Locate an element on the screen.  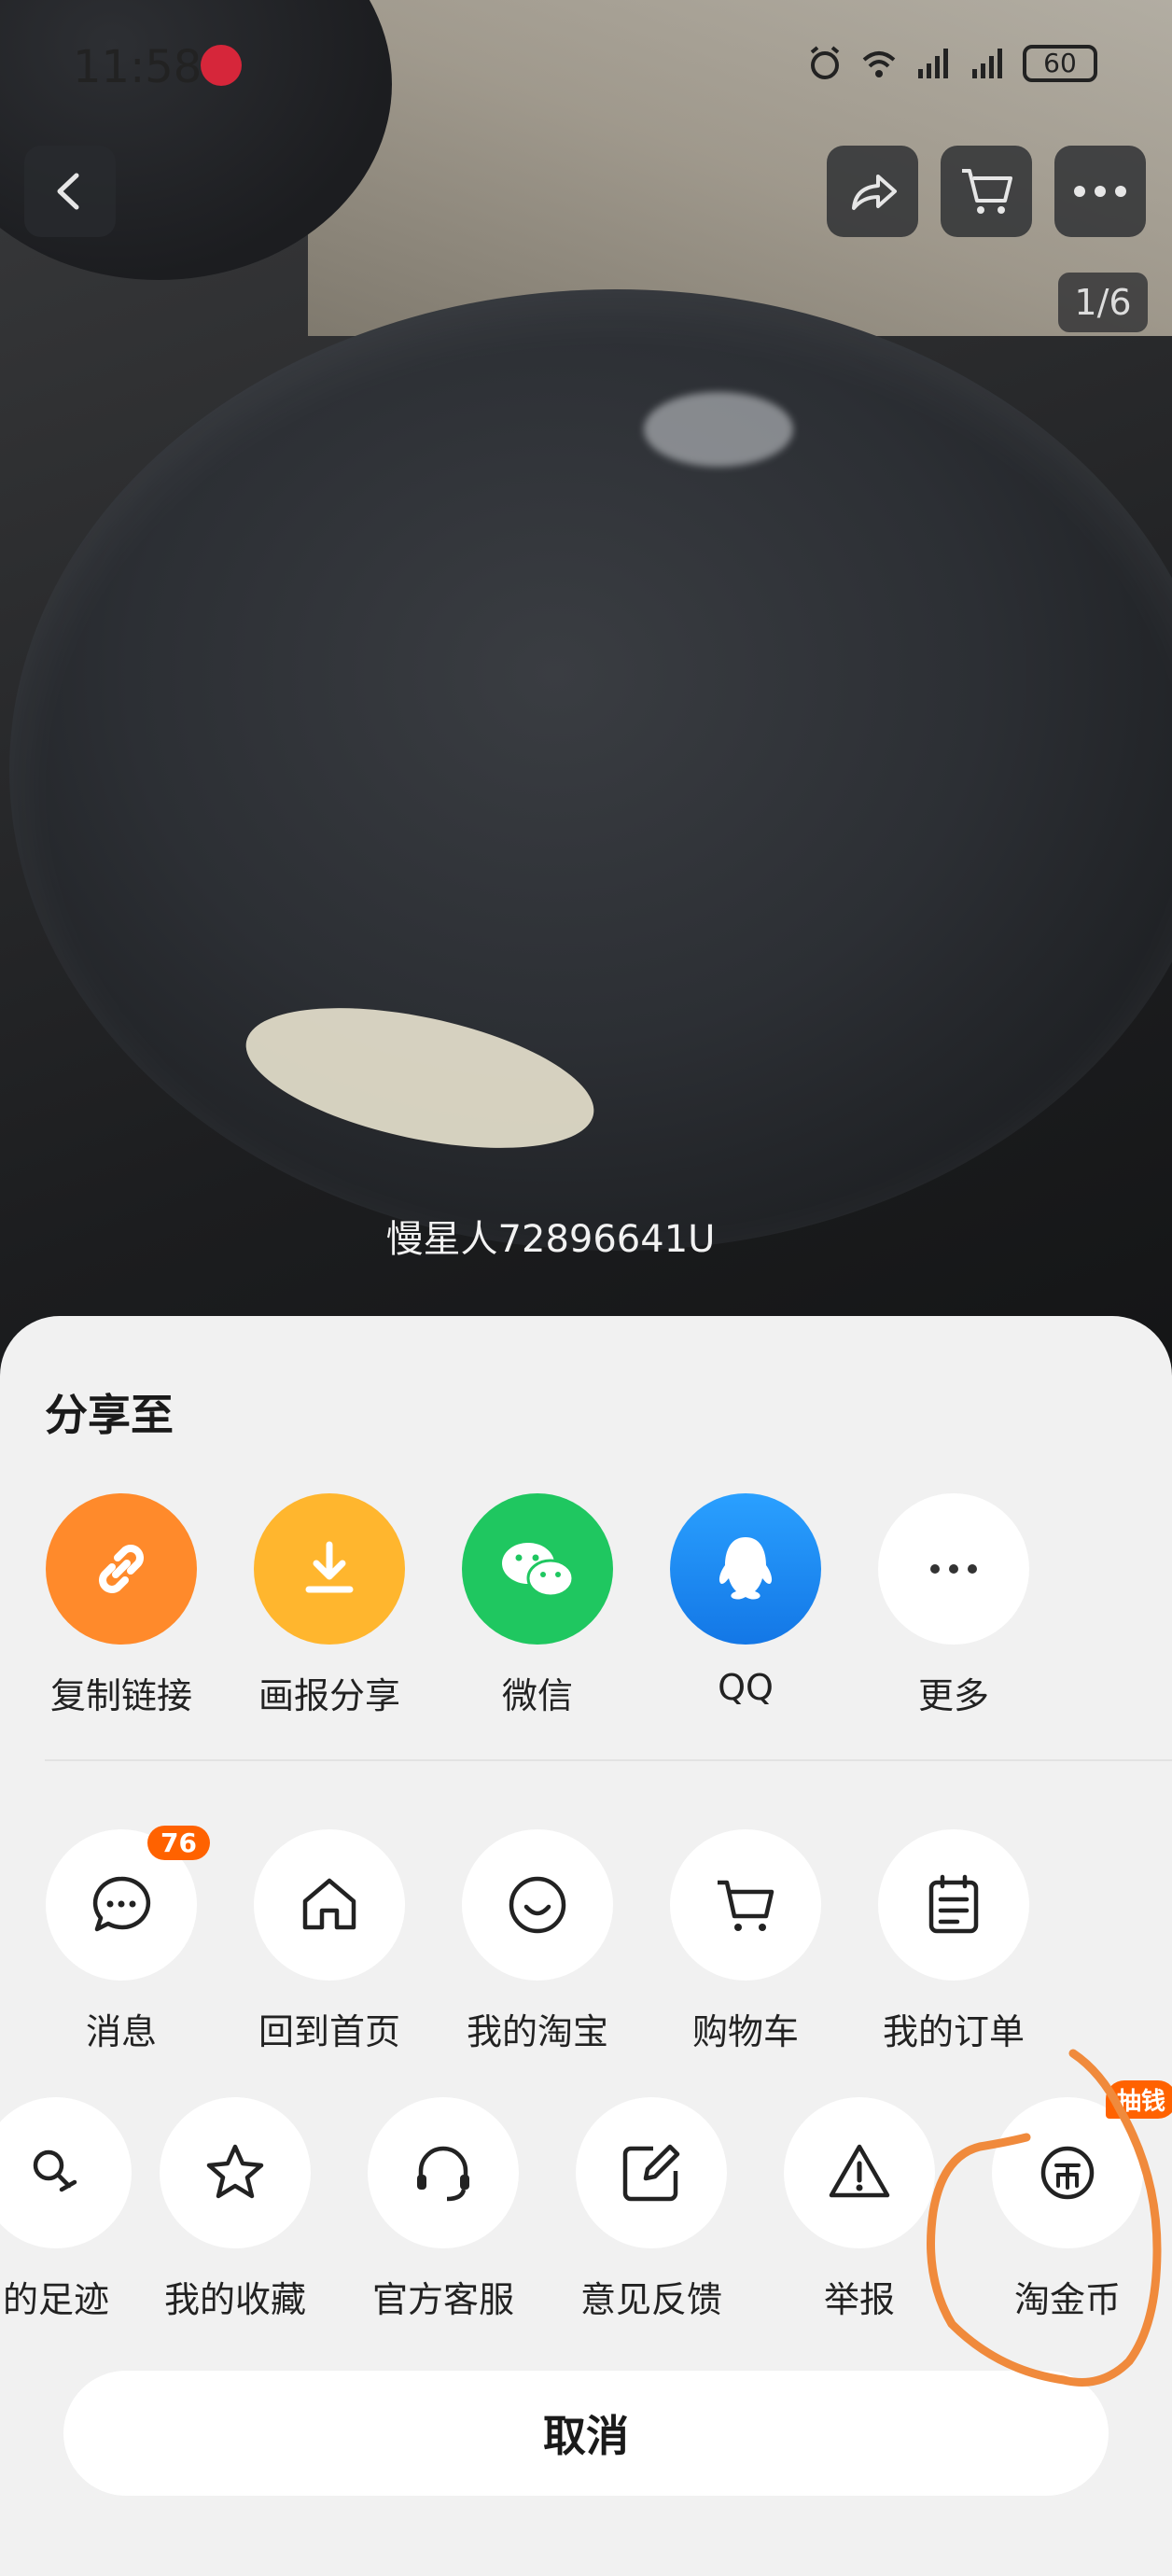
share-wechat: 微信 is located at coordinates (537, 1605).